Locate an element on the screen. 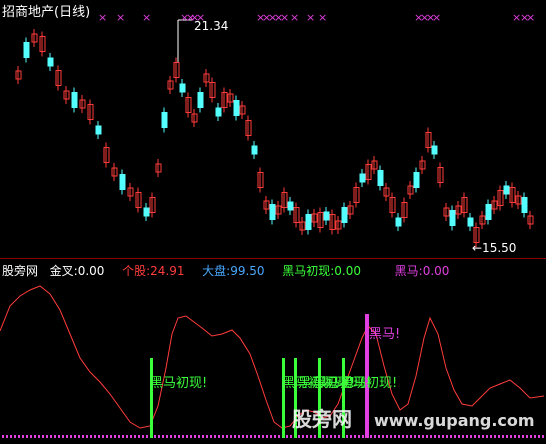 The height and width of the screenshot is (444, 546). darkhorse-early-bar is located at coordinates (283, 398).